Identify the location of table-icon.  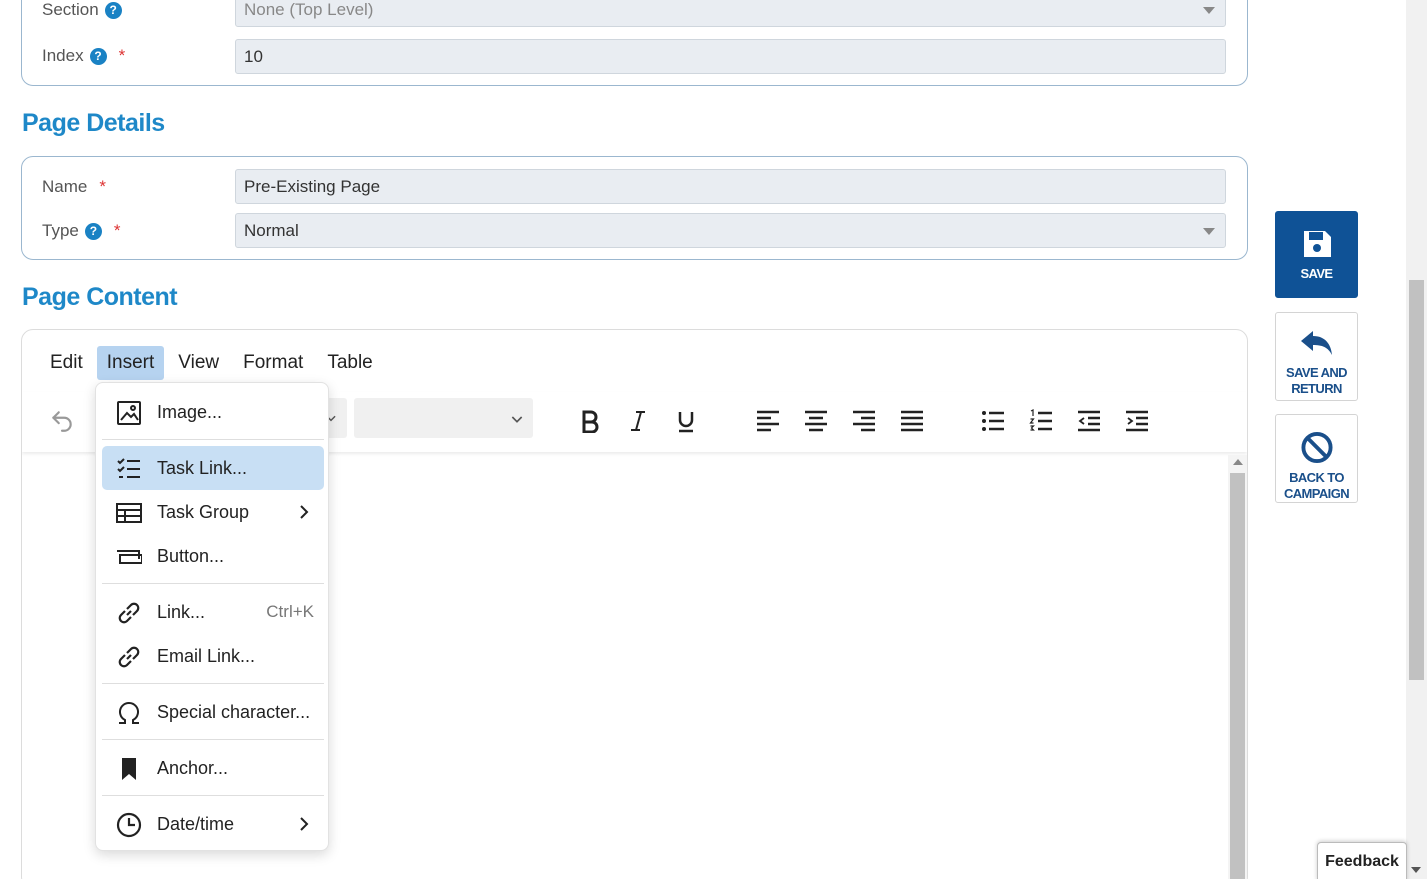
(129, 513).